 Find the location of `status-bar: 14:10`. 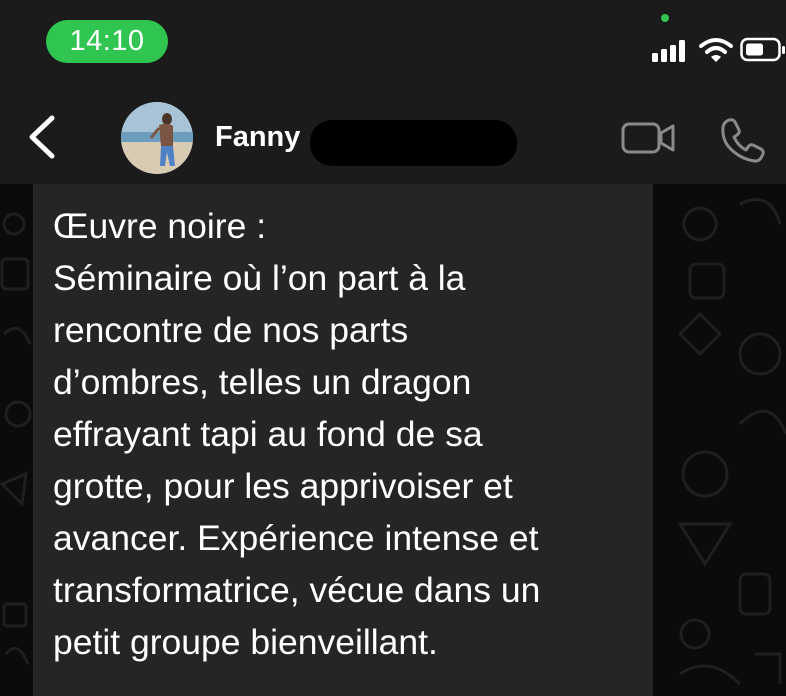

status-bar: 14:10 is located at coordinates (393, 46).